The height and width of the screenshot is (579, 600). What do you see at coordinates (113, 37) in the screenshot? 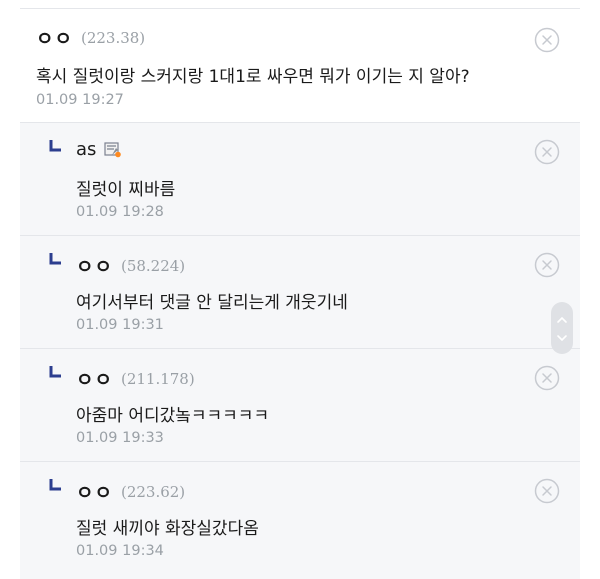
I see `comment-ip: (223.38)` at bounding box center [113, 37].